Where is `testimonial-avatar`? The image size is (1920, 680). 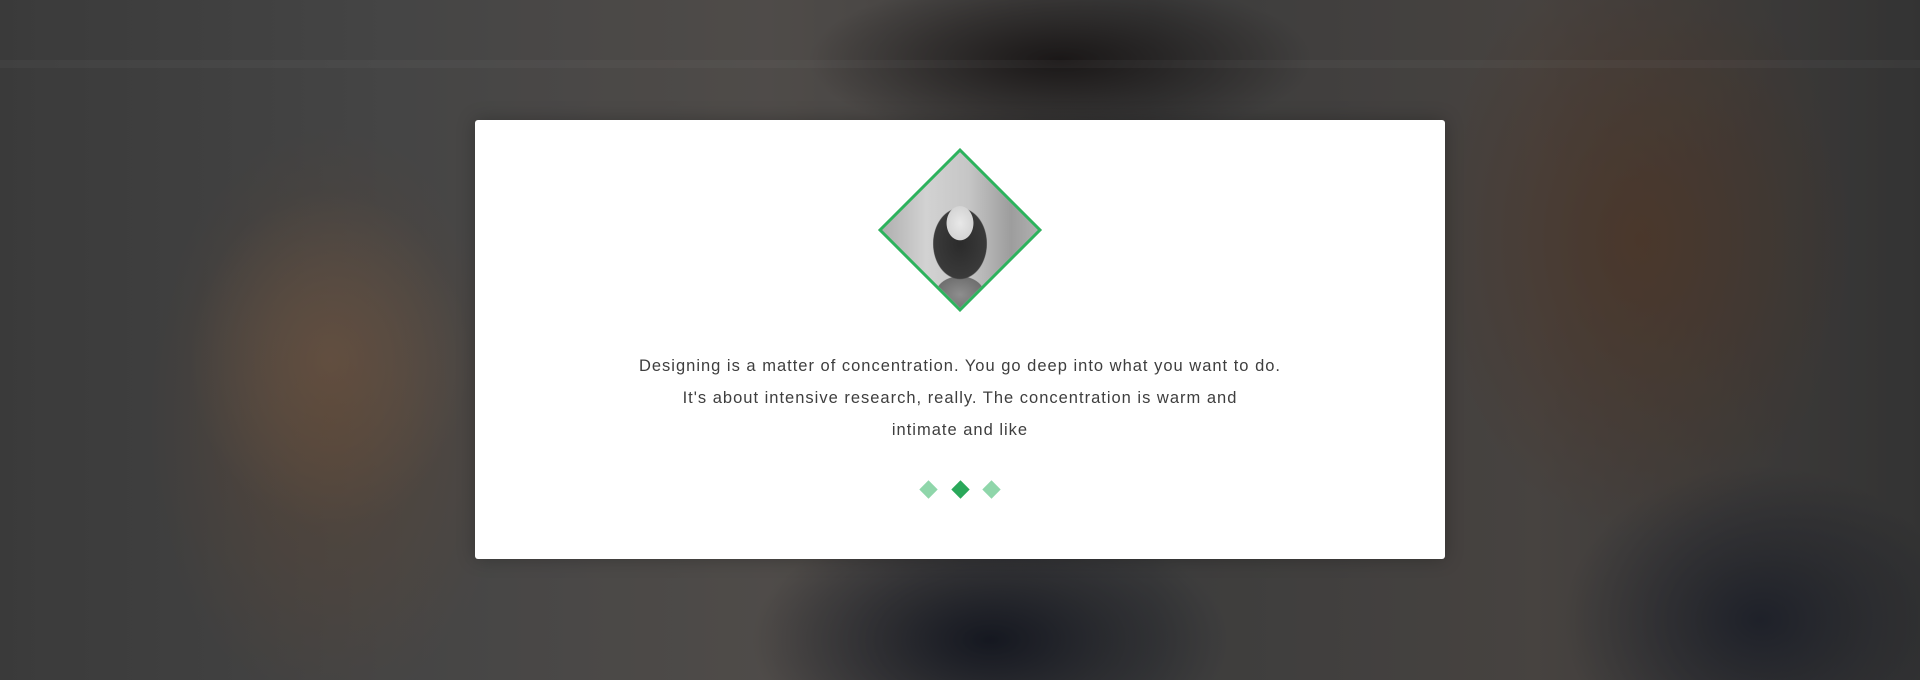
testimonial-avatar is located at coordinates (960, 230).